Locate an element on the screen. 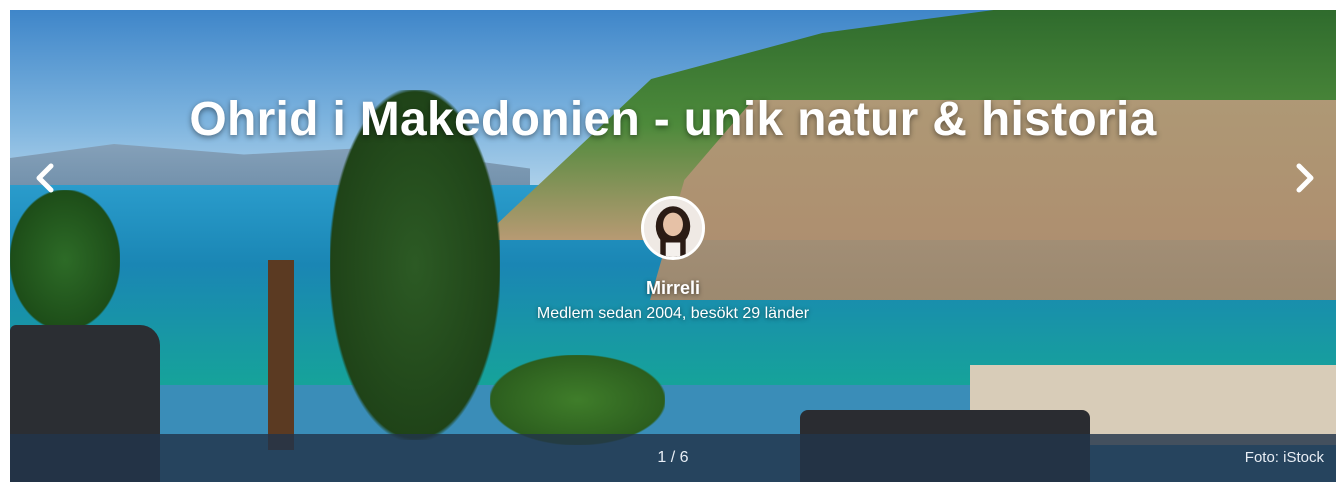  next-slide-button is located at coordinates (1305, 178).